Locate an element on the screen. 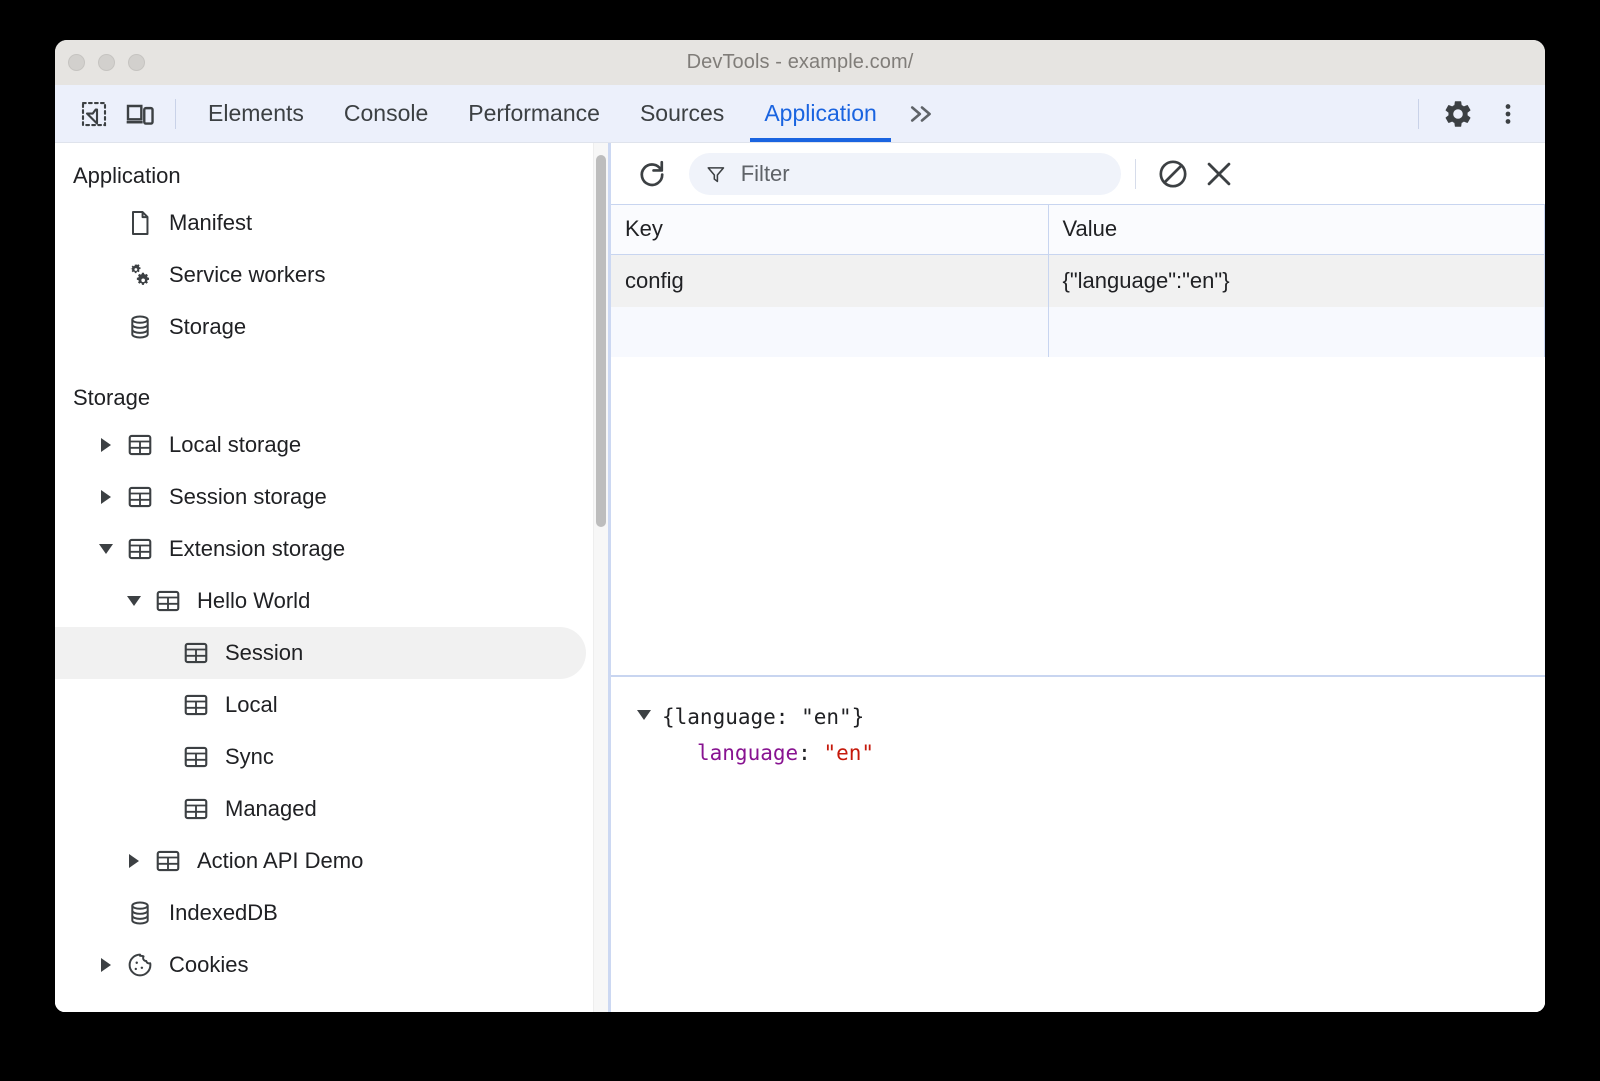  filter-funnel-icon is located at coordinates (716, 174).